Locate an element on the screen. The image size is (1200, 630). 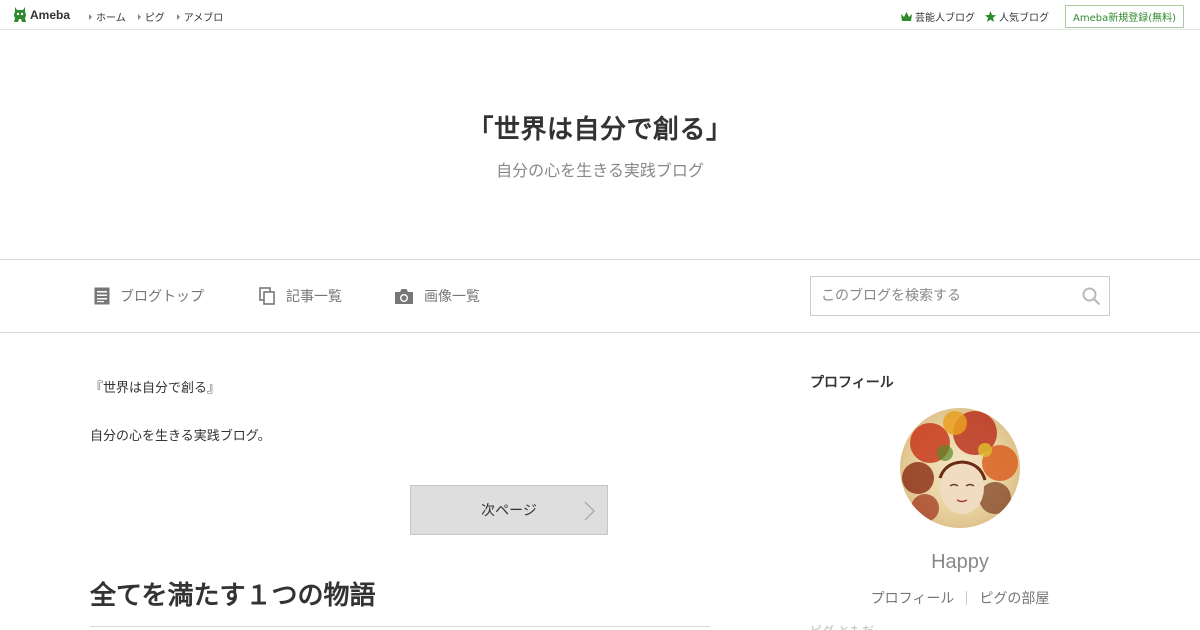
nav-image-list: 画像一覧 is located at coordinates (437, 296).